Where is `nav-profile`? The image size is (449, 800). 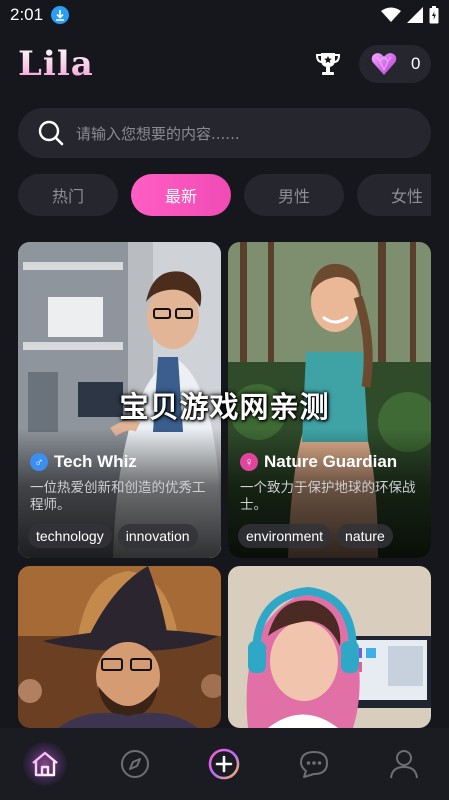 nav-profile is located at coordinates (404, 764).